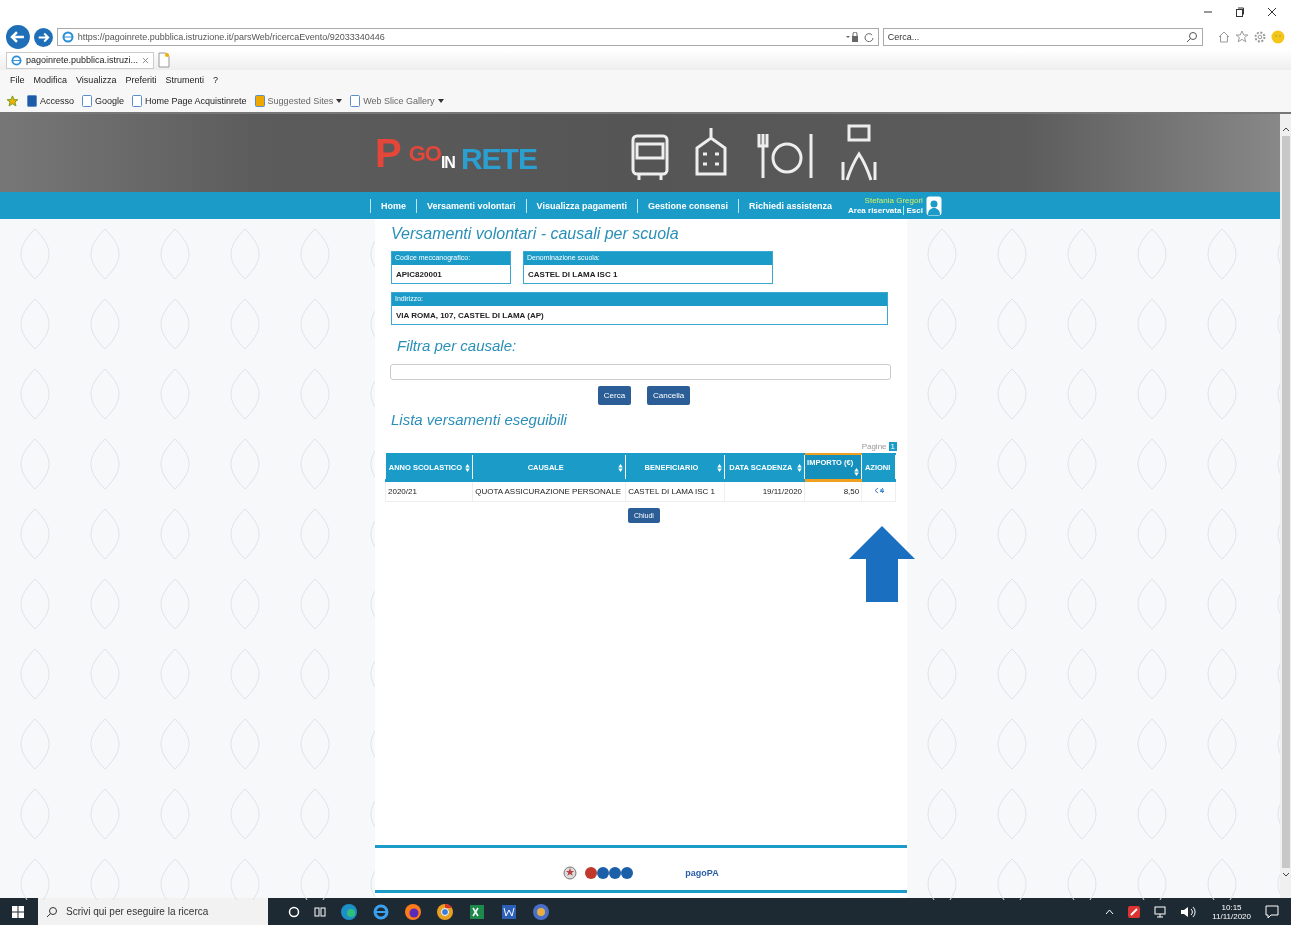 The image size is (1291, 925). I want to click on network-icon, so click(1160, 911).